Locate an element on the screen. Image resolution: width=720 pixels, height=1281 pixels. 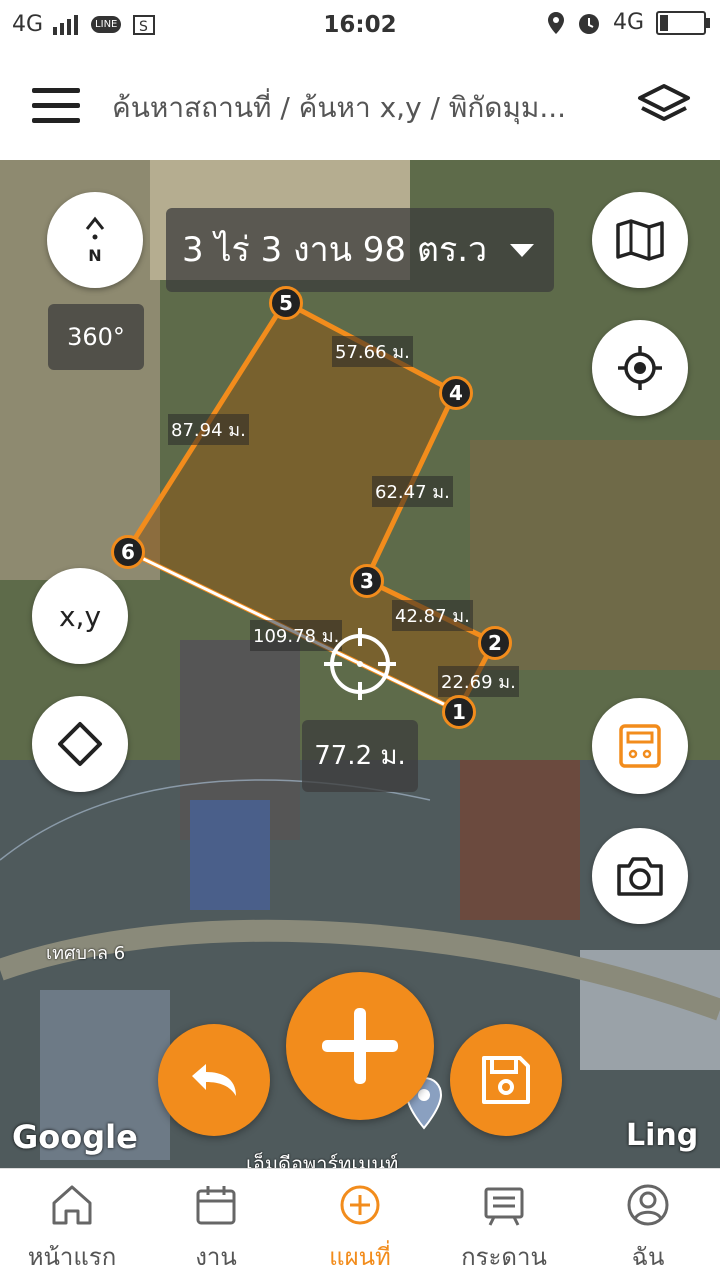
network-indicator-right: 4G is located at coordinates (628, 22).